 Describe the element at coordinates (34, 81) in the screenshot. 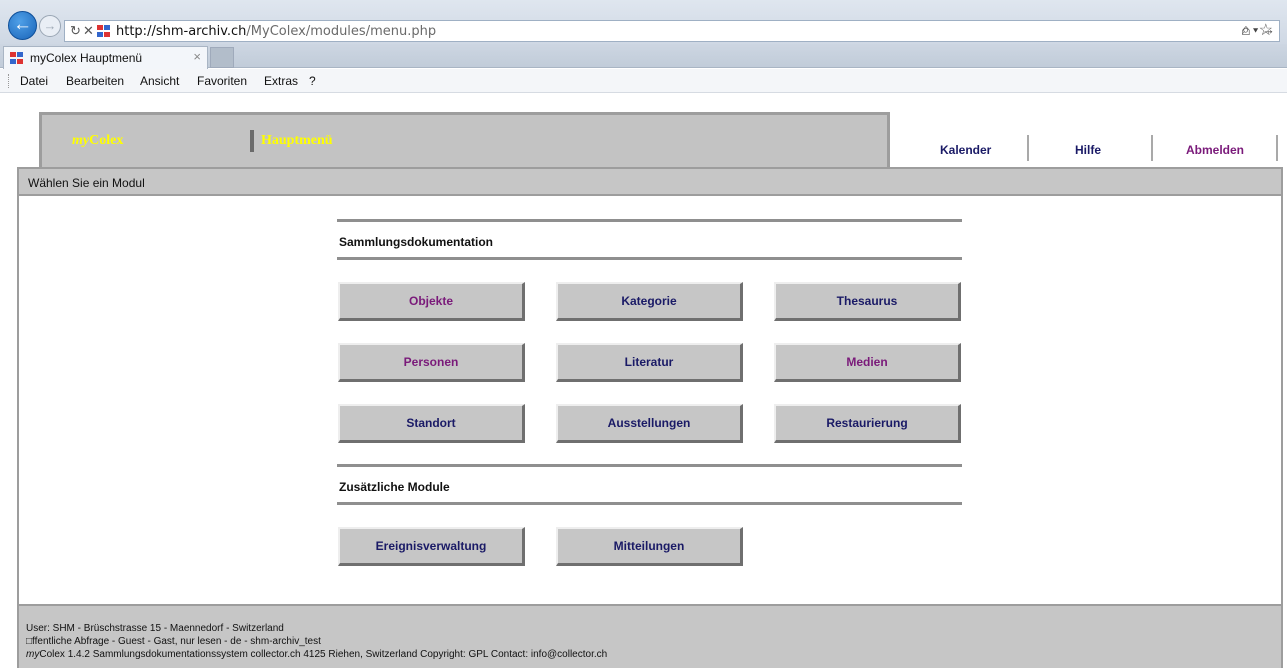

I see `menu-datei: Datei` at that location.